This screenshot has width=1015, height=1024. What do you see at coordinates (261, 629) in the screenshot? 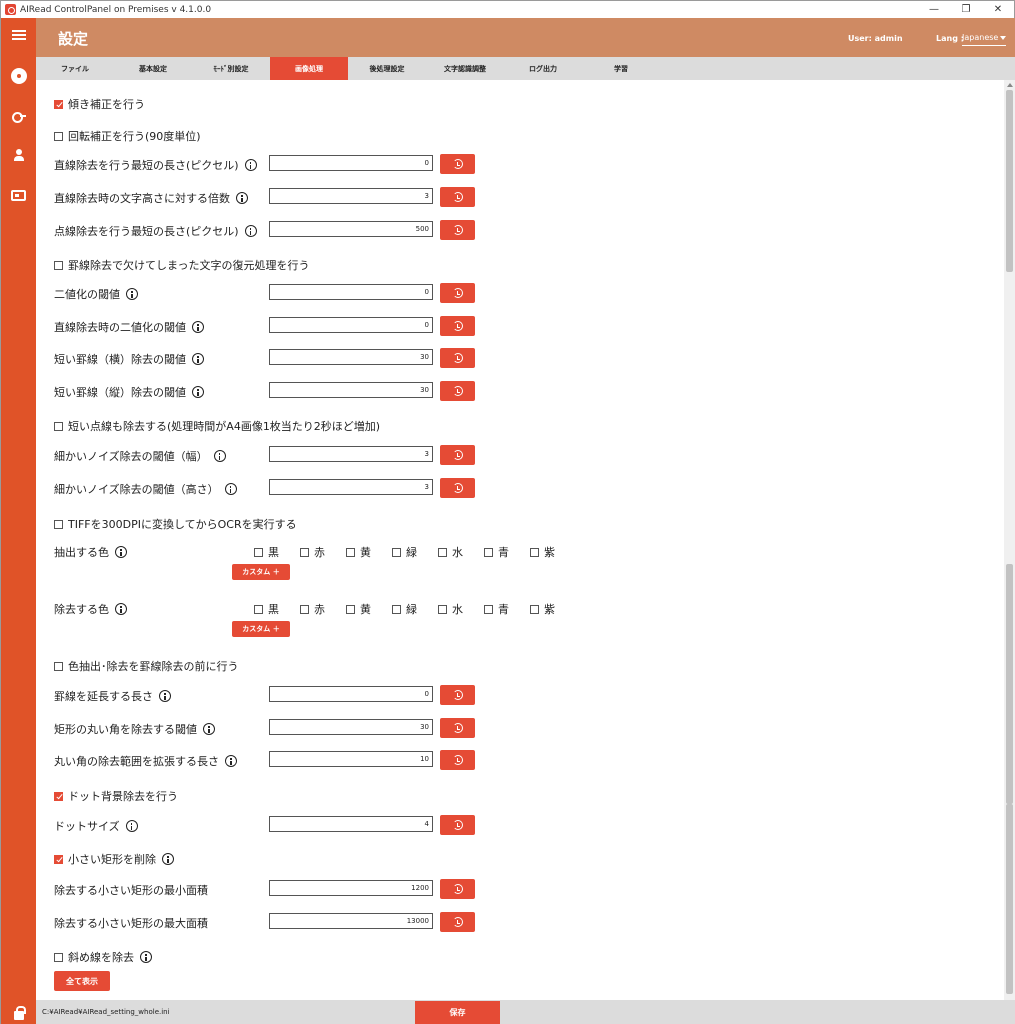
I see `remove-custom-button: カスタム ＋` at bounding box center [261, 629].